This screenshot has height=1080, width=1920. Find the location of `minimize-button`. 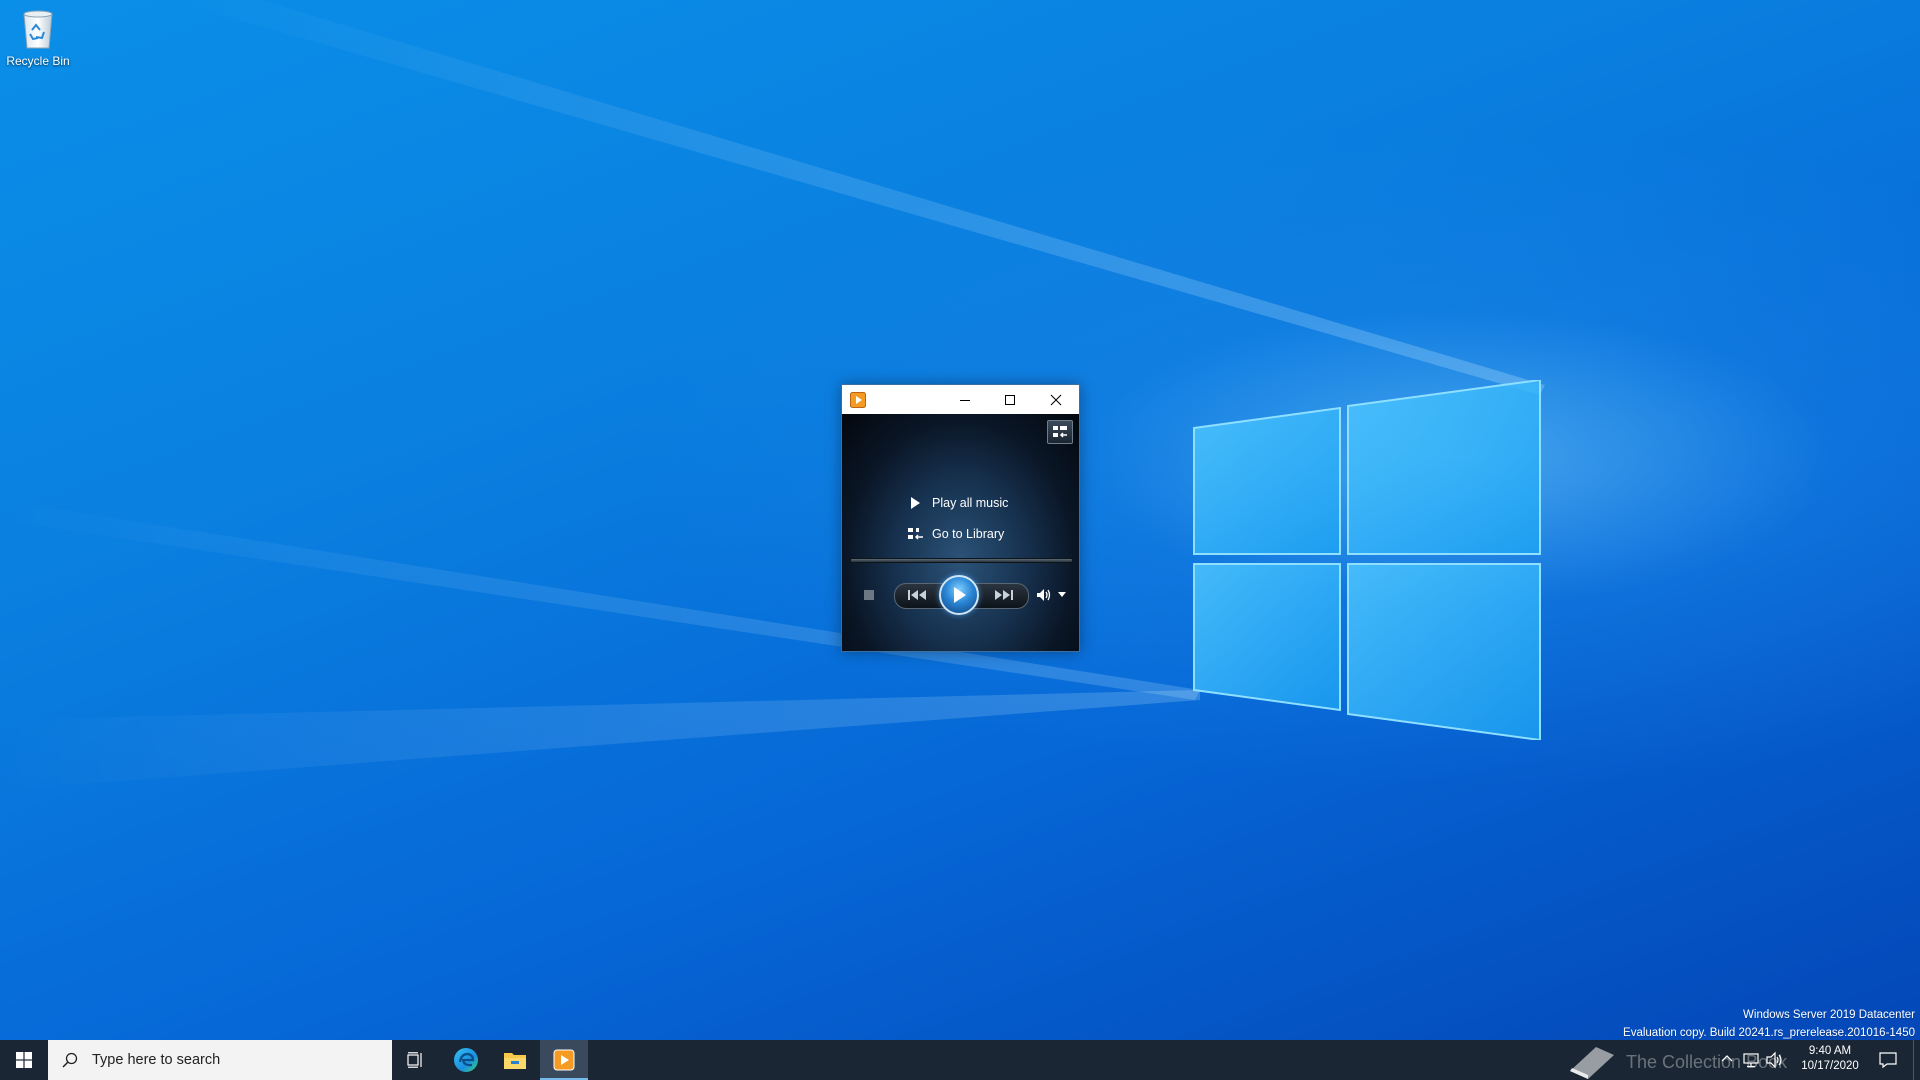

minimize-button is located at coordinates (964, 399).